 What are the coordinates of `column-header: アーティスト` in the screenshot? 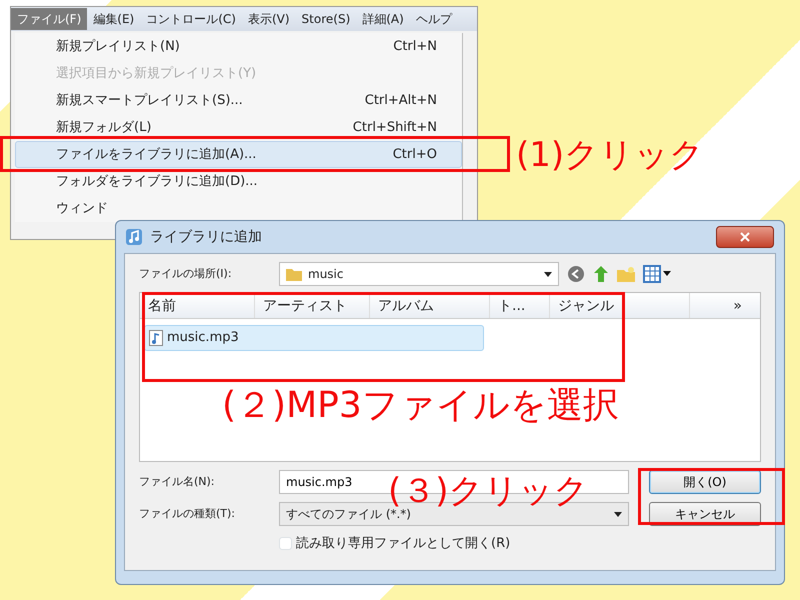 It's located at (312, 305).